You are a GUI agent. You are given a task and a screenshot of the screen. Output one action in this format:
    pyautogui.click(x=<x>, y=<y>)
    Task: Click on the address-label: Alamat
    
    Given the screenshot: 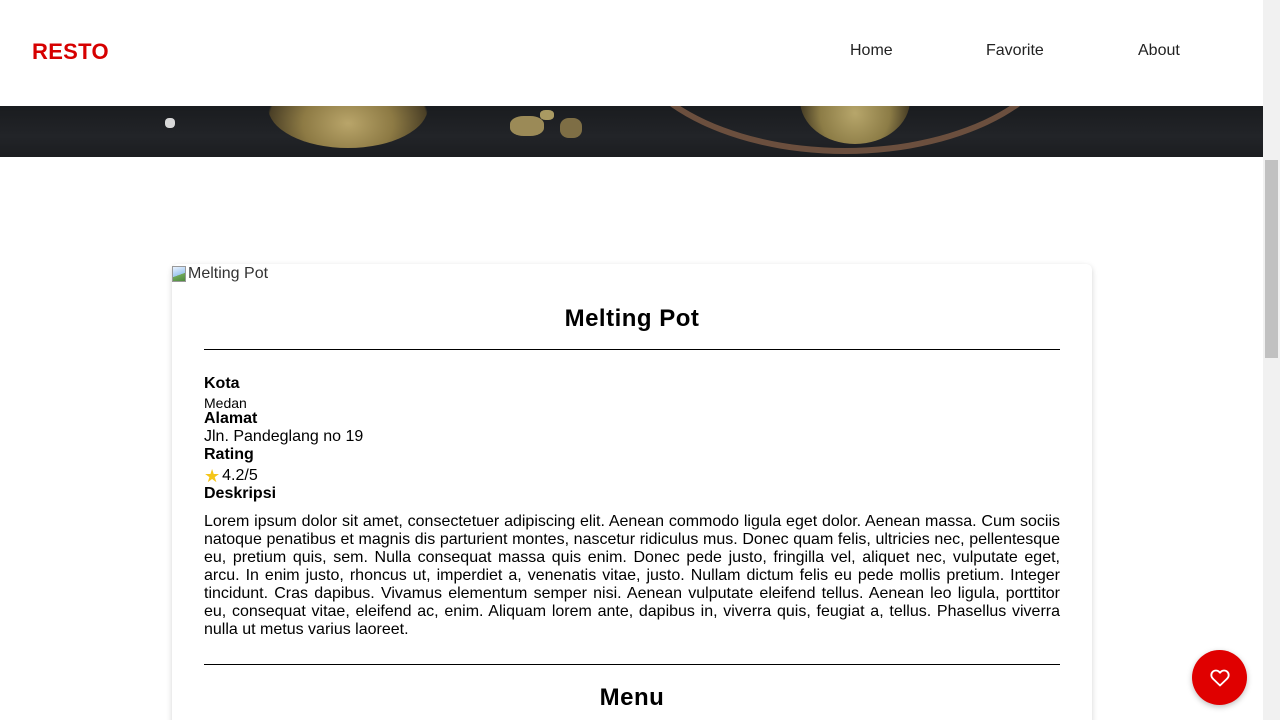 What is the action you would take?
    pyautogui.click(x=231, y=418)
    